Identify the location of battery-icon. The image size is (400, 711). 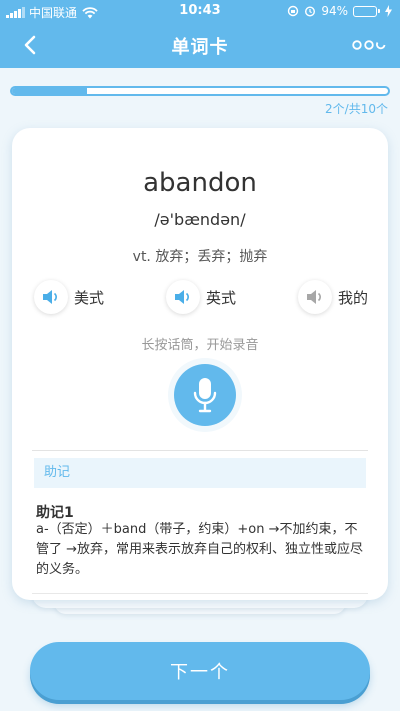
(366, 11).